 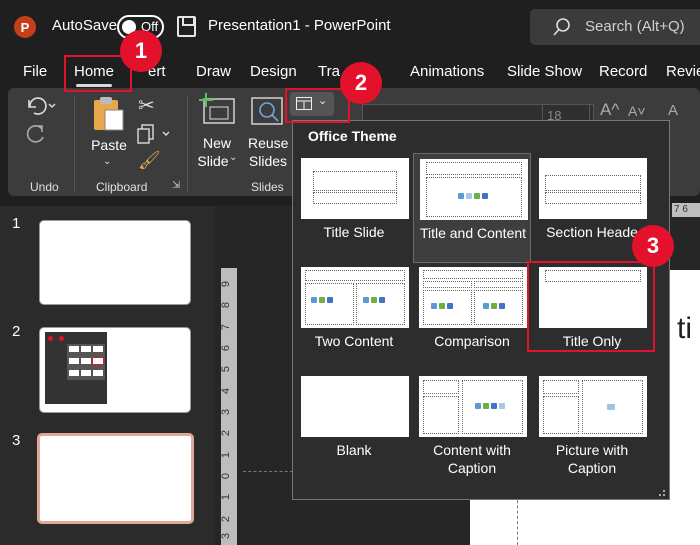 What do you see at coordinates (149, 160) in the screenshot?
I see `format-painter-icon: 🖌` at bounding box center [149, 160].